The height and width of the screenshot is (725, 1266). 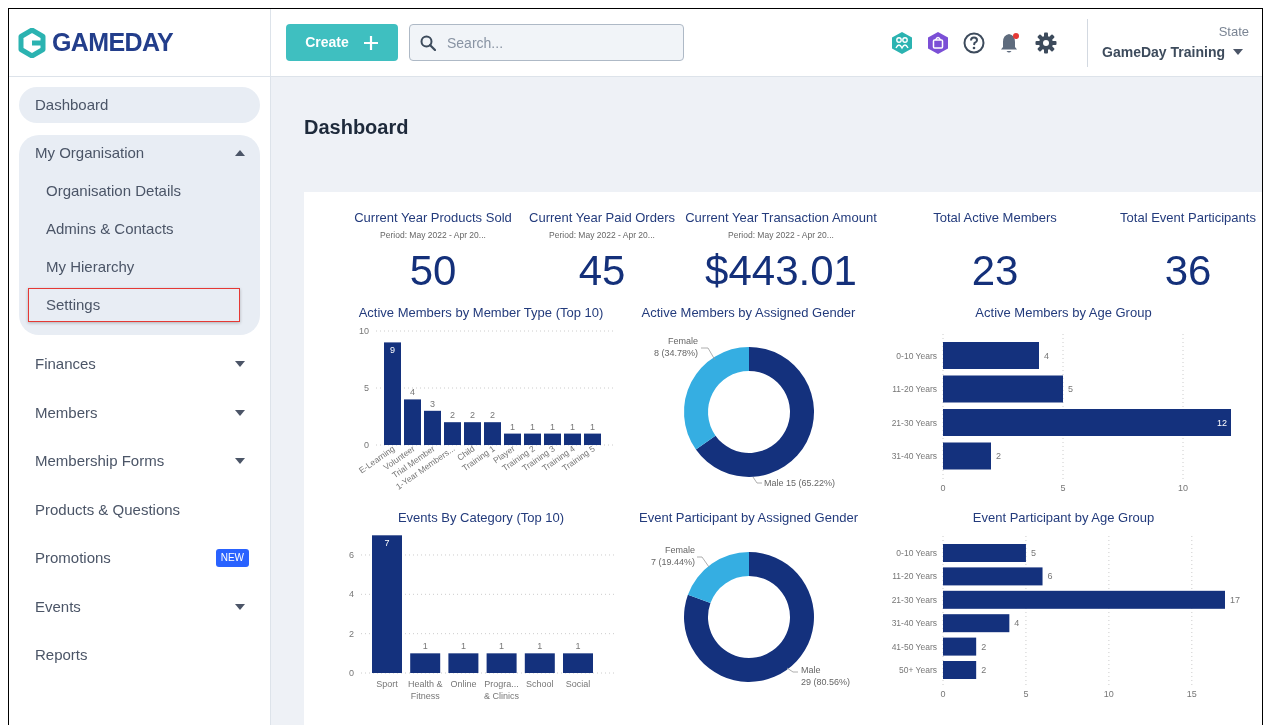 What do you see at coordinates (1188, 218) in the screenshot?
I see `kpi-title: Total Event Participants` at bounding box center [1188, 218].